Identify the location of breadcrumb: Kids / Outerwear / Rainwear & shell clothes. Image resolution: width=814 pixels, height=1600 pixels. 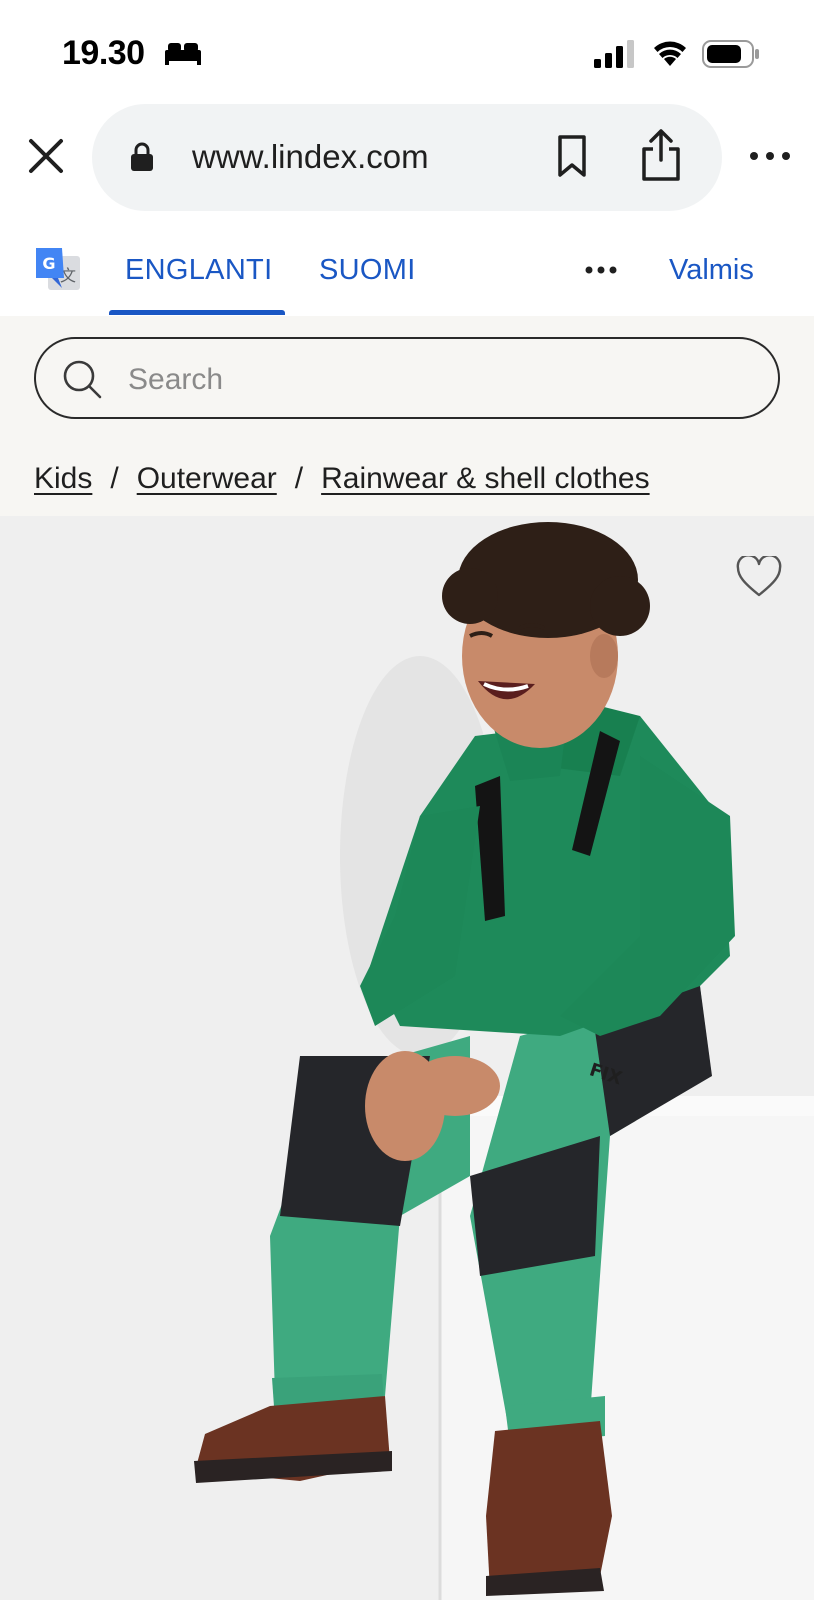
(342, 479).